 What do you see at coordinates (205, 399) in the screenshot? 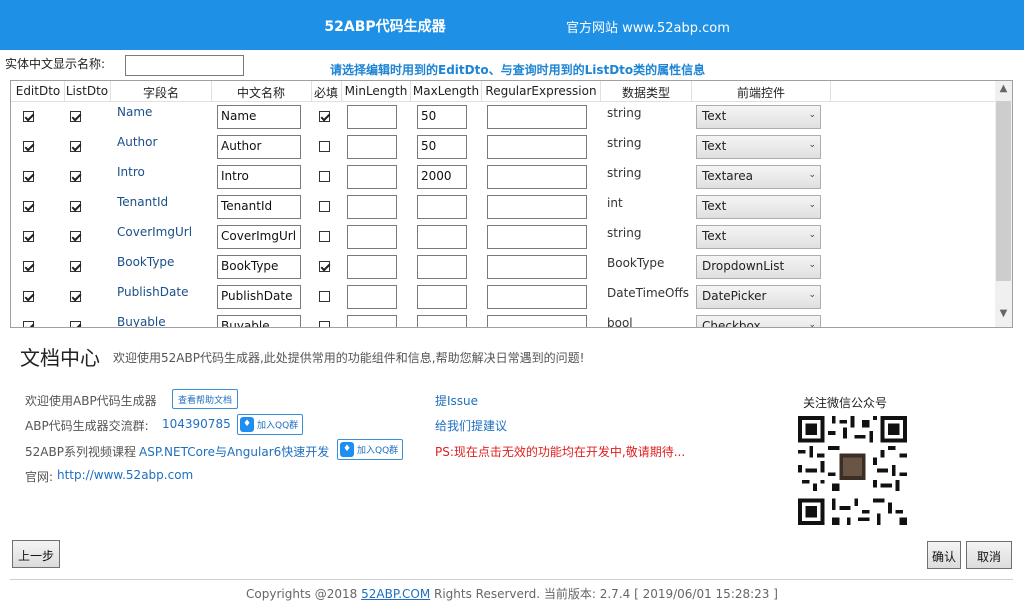
I see `help-doc-button: 查看帮助文档` at bounding box center [205, 399].